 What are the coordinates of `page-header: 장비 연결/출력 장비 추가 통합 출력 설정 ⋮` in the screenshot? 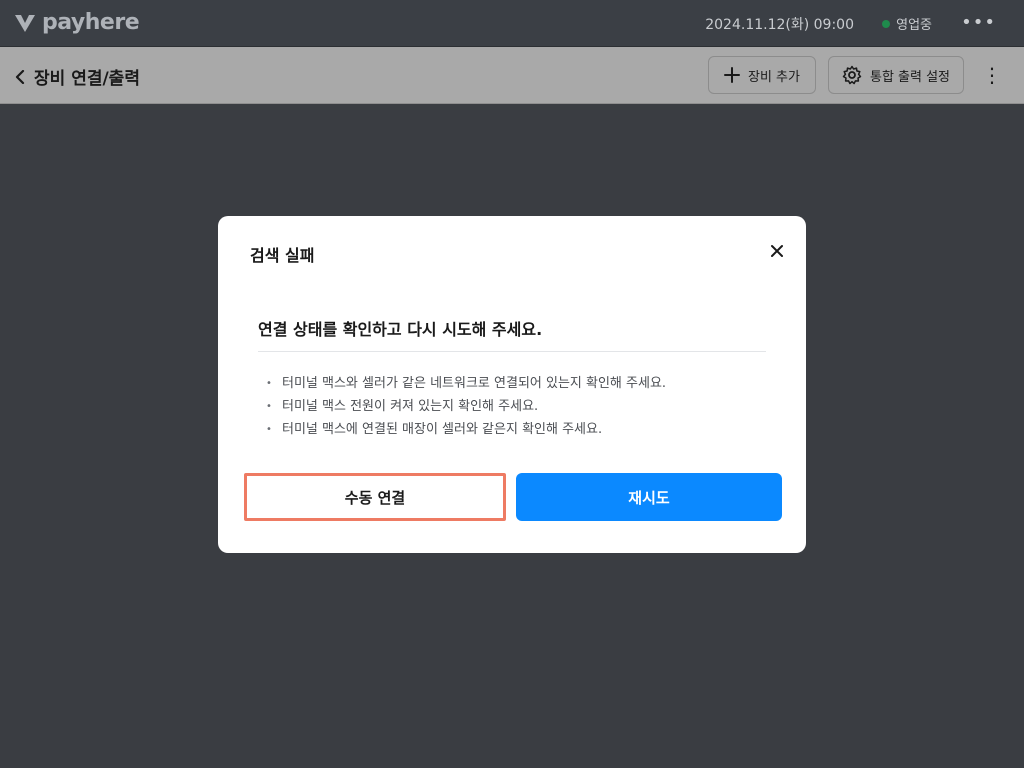 It's located at (512, 75).